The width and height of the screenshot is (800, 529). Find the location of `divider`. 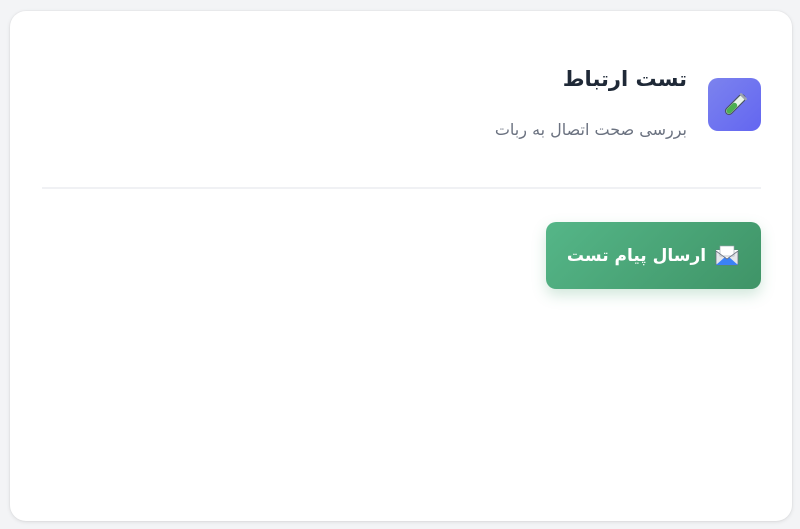

divider is located at coordinates (401, 188).